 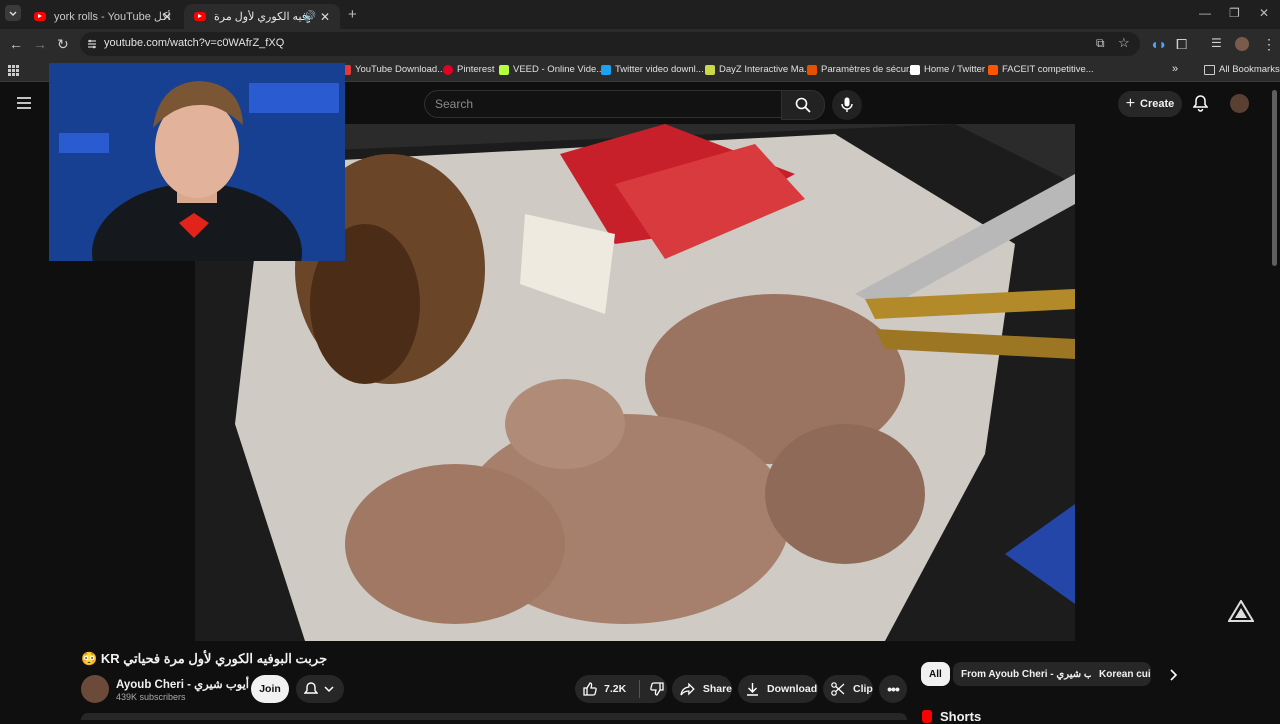 What do you see at coordinates (310, 16) in the screenshot?
I see `speaker-icon: 🔊` at bounding box center [310, 16].